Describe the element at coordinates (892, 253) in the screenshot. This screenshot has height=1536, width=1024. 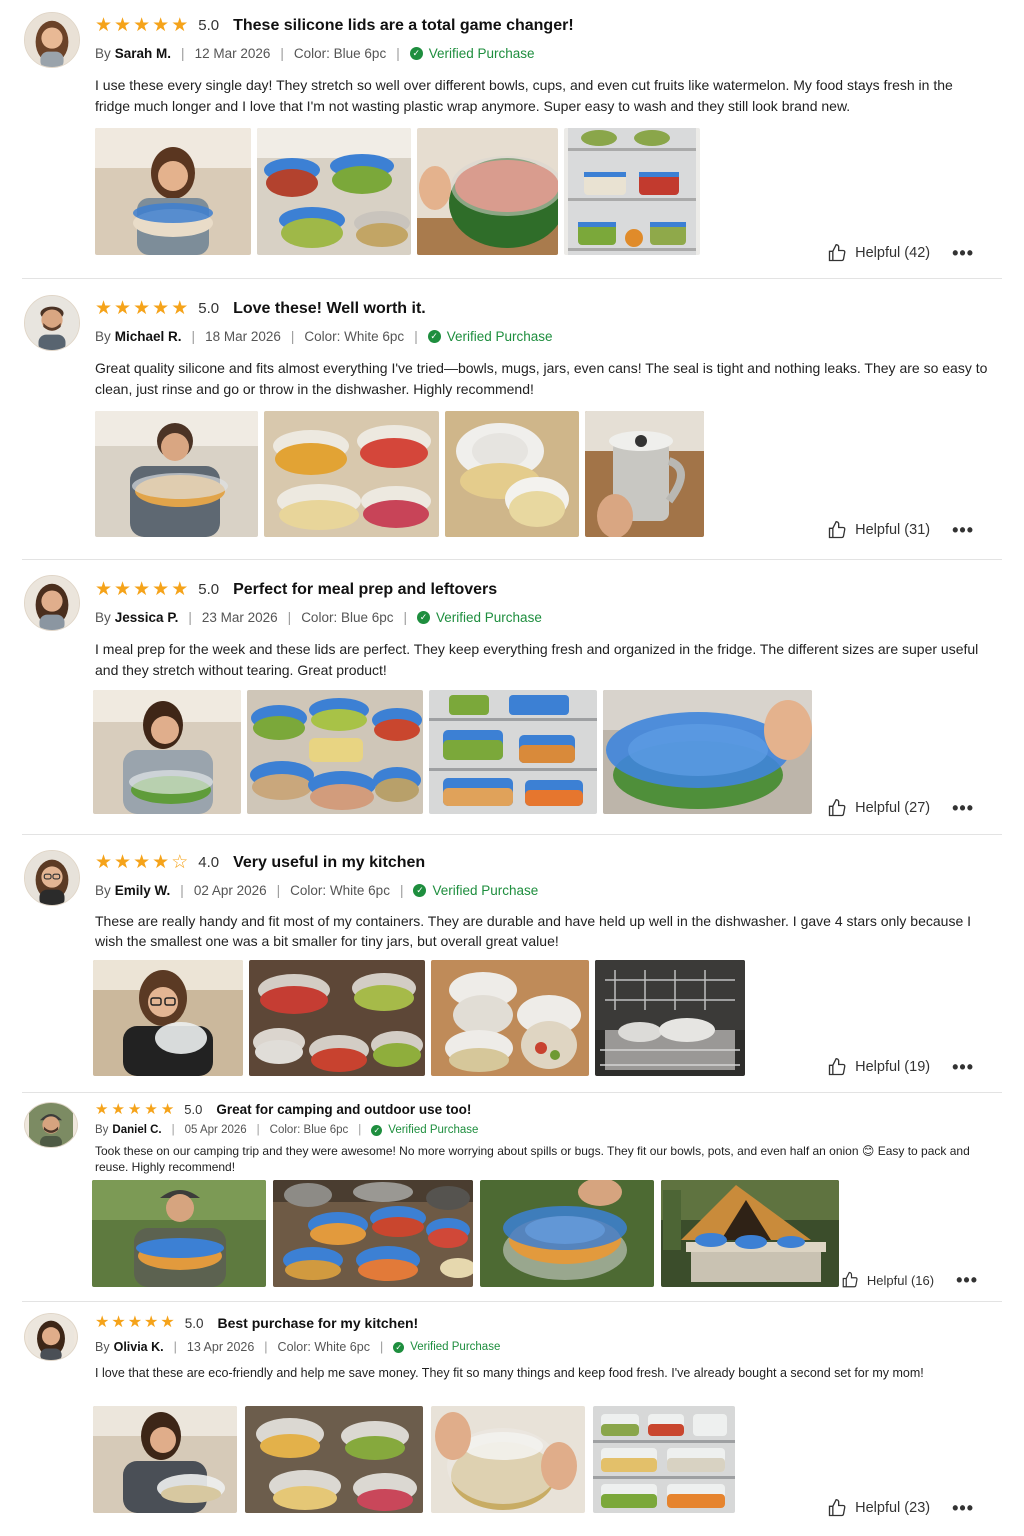
I see `helpful-button: Helpful (42)` at that location.